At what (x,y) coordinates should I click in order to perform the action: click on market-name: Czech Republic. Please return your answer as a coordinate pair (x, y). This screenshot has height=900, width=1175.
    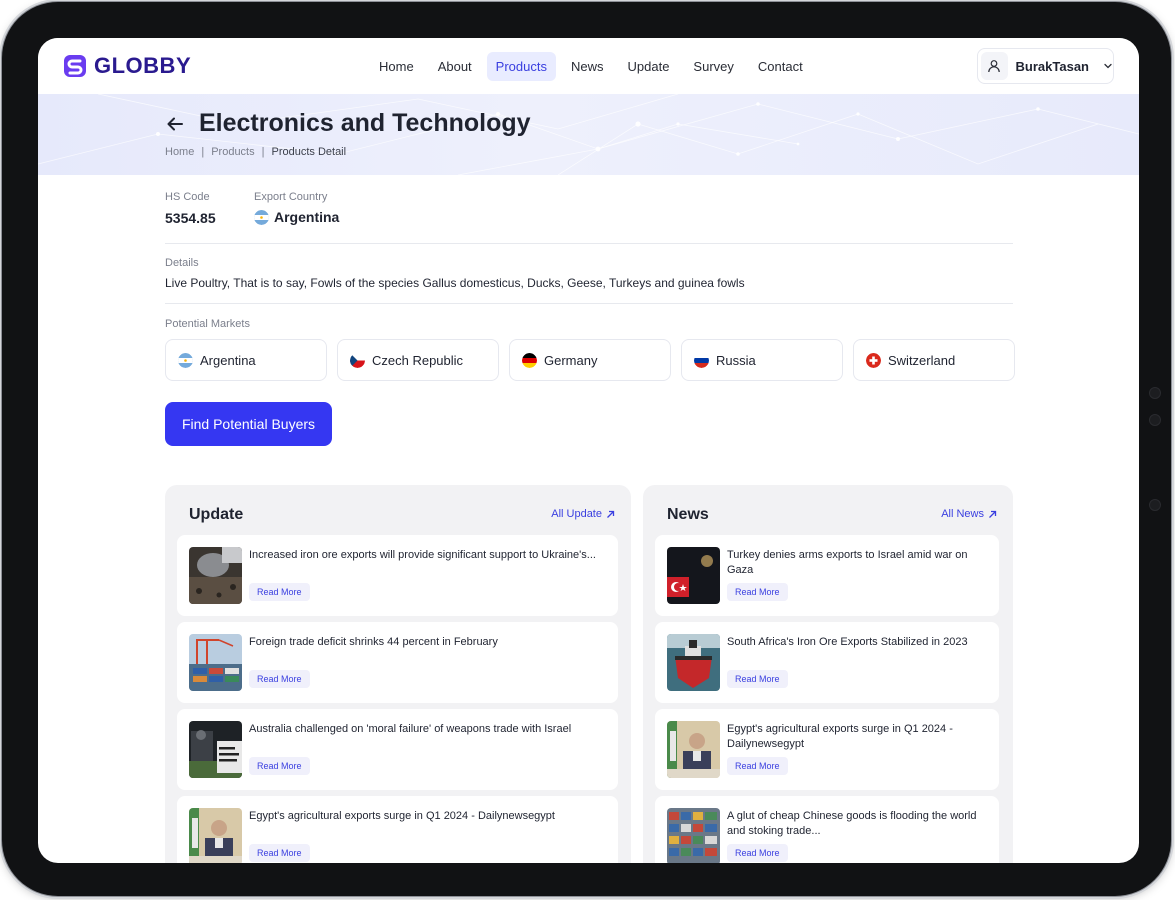
    Looking at the image, I should click on (418, 360).